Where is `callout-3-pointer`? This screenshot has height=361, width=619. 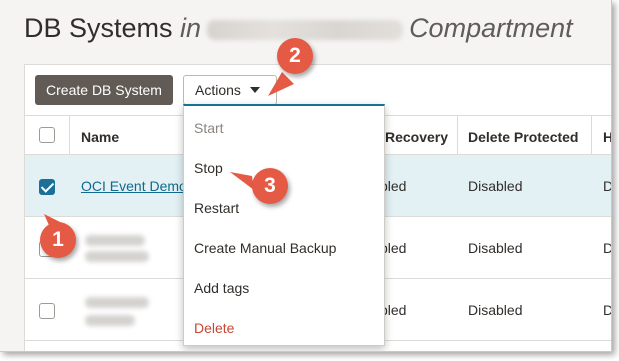 callout-3-pointer is located at coordinates (242, 181).